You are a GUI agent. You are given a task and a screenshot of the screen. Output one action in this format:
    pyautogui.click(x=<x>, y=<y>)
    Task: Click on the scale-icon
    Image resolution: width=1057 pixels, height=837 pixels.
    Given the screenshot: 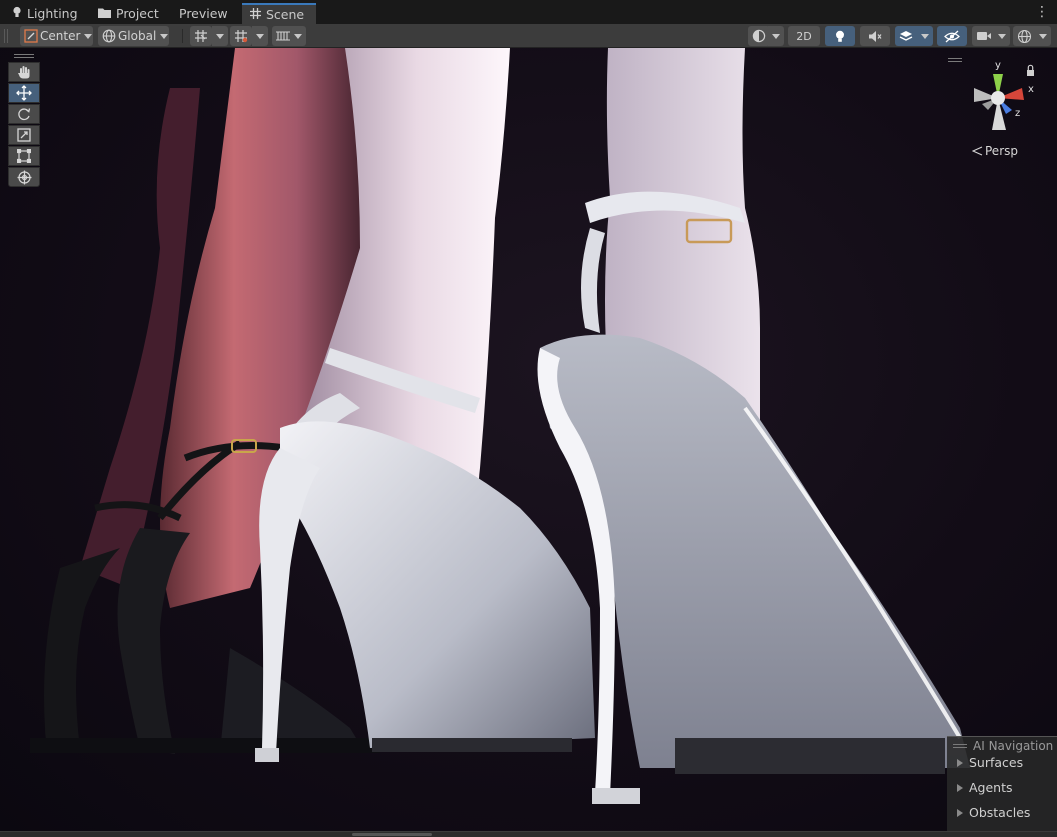 What is the action you would take?
    pyautogui.click(x=24, y=135)
    